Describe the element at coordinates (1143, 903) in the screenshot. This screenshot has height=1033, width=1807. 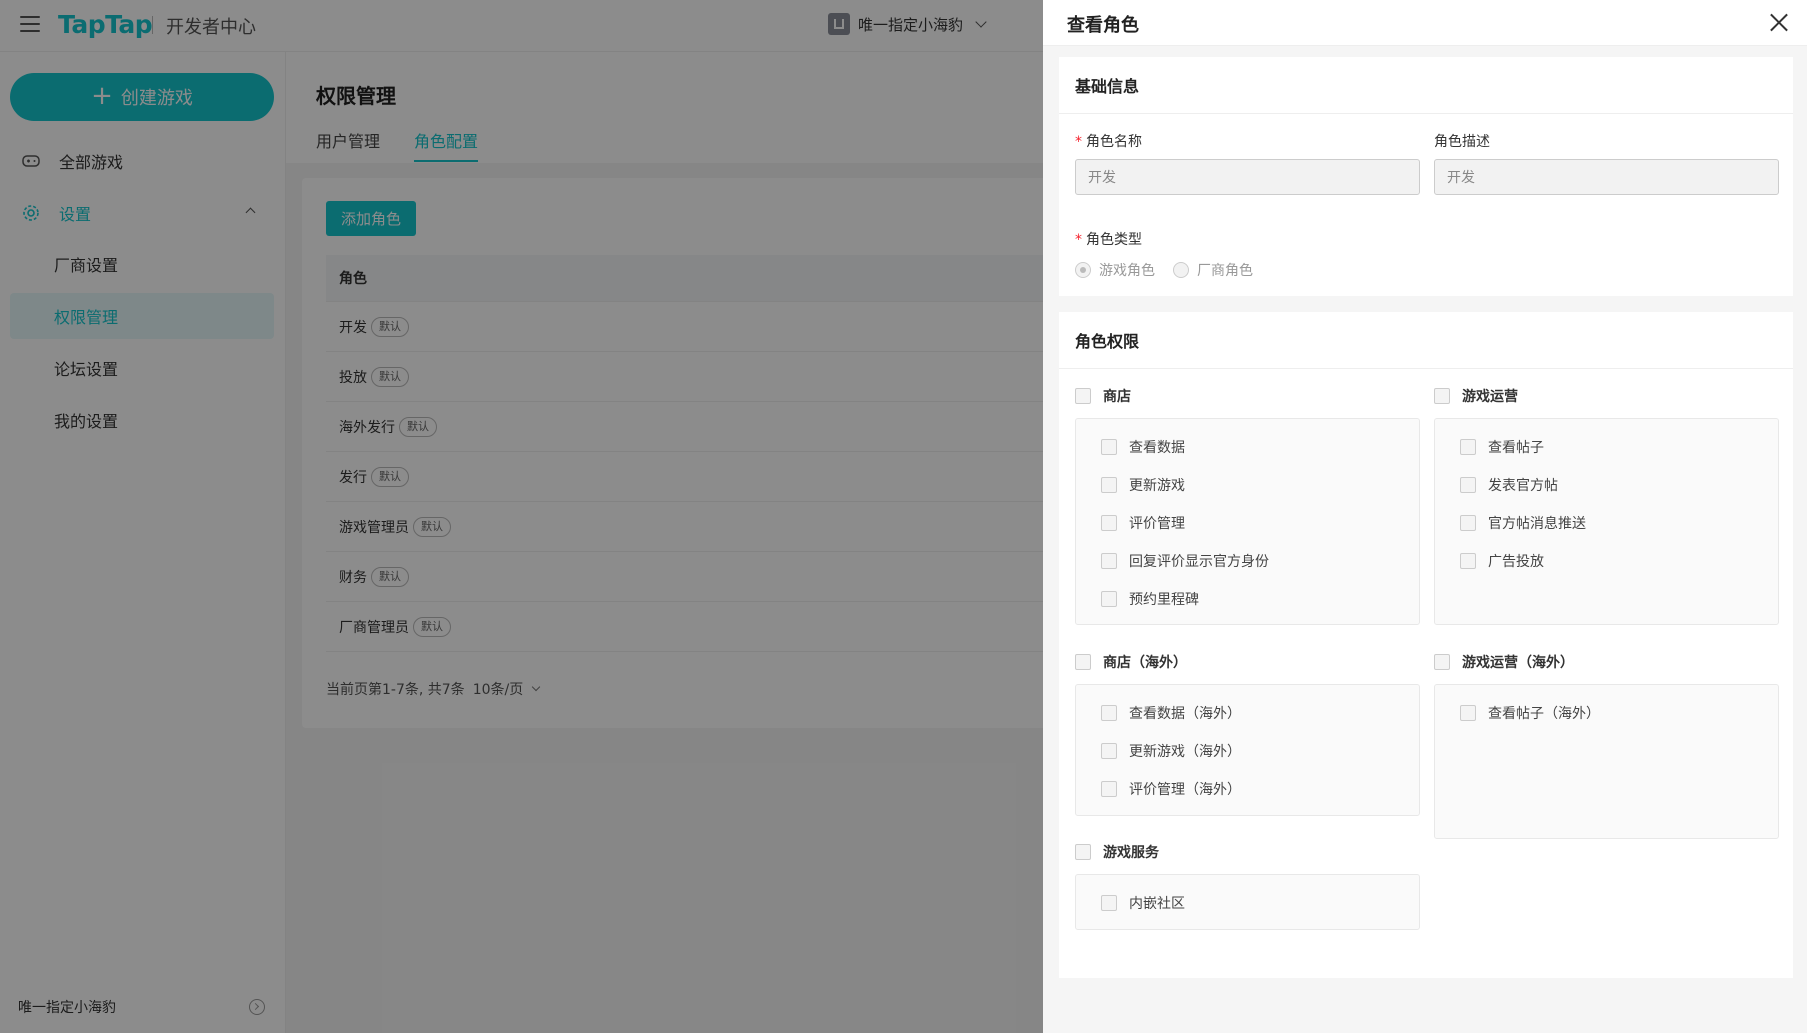
I see `perm-item: 内嵌社区` at that location.